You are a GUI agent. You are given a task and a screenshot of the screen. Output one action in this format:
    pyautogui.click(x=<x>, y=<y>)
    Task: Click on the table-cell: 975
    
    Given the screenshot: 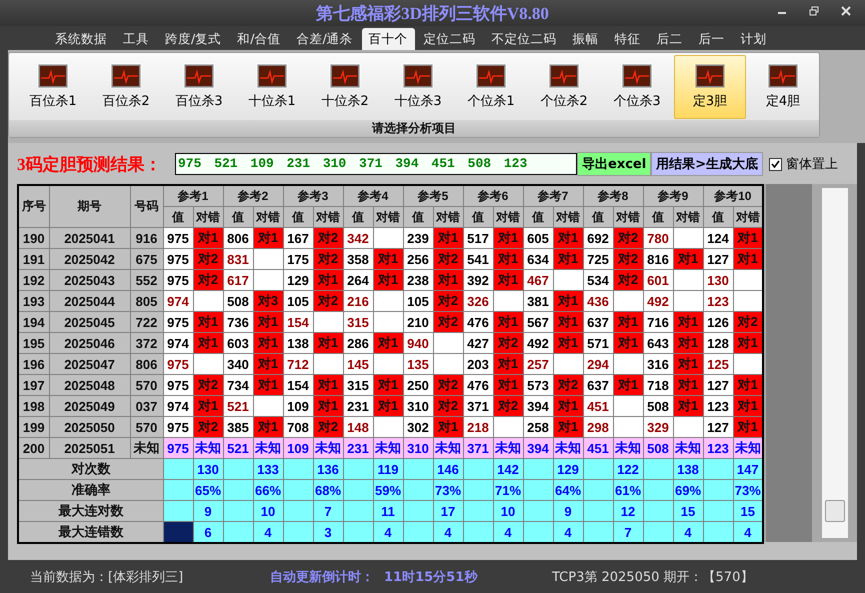 What is the action you would take?
    pyautogui.click(x=178, y=364)
    